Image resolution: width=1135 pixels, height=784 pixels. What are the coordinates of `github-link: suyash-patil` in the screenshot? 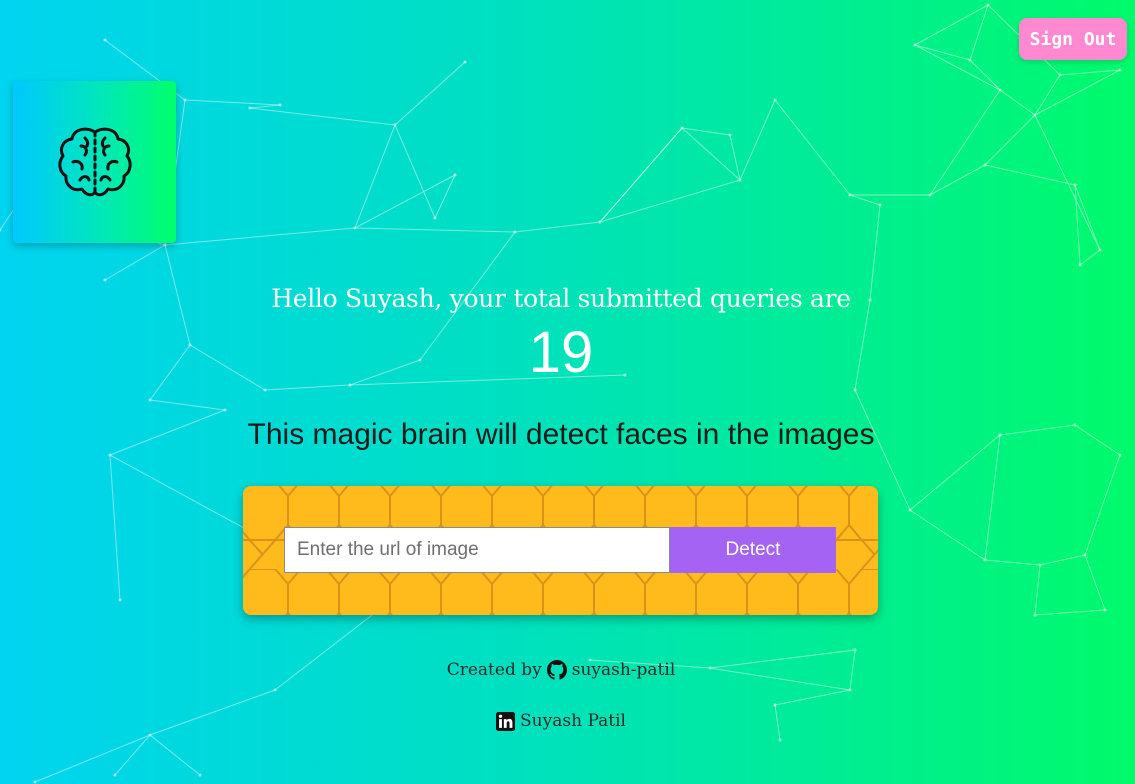 It's located at (624, 670).